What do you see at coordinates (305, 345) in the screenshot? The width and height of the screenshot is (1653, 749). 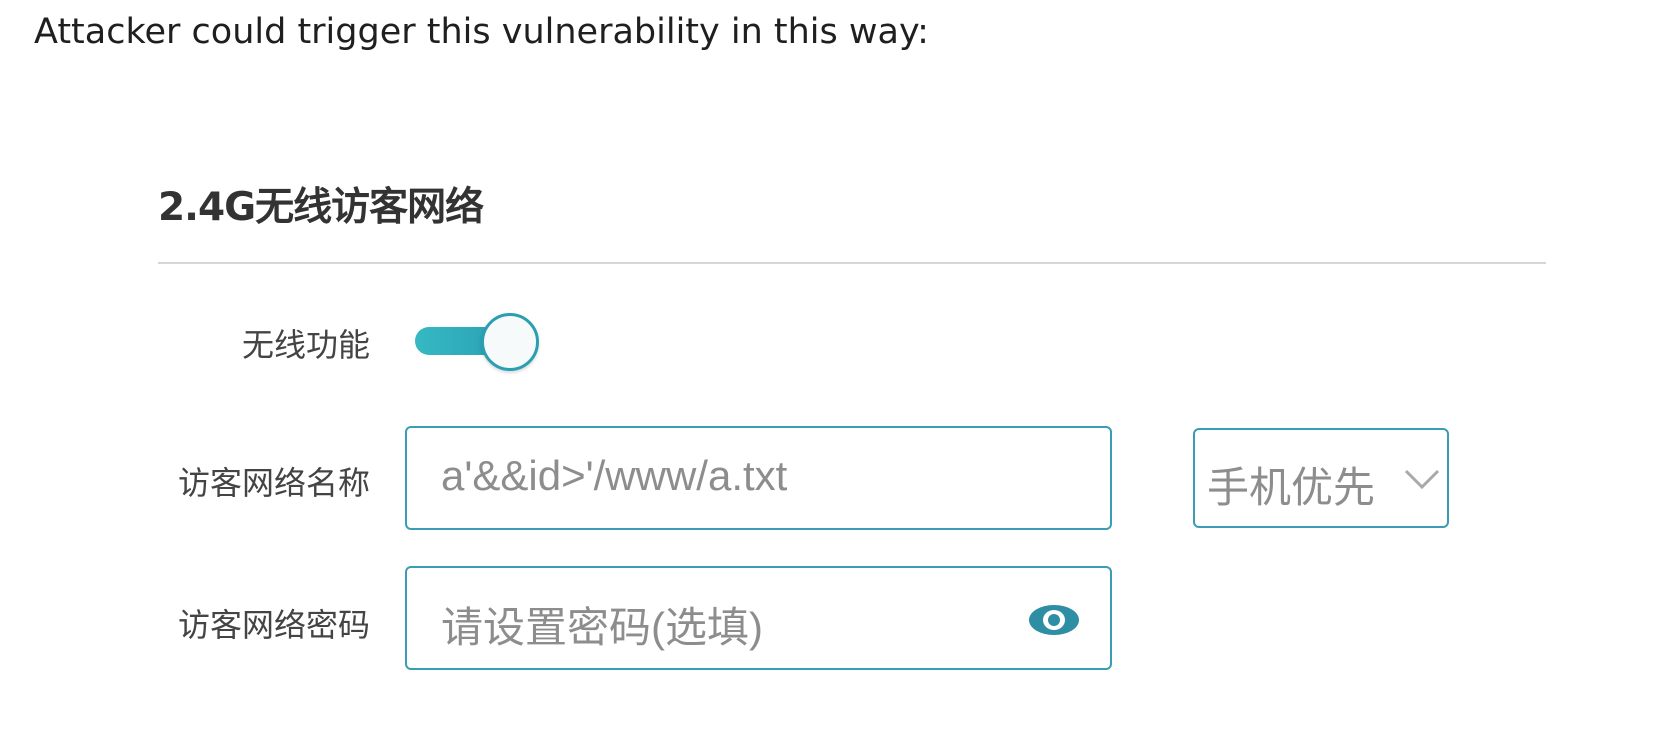 I see `wireless-function-label: 无线功能` at bounding box center [305, 345].